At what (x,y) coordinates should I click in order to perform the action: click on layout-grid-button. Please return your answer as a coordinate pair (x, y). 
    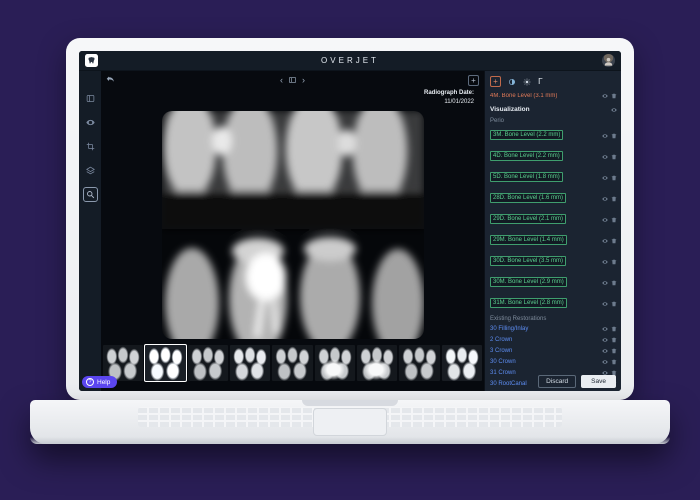
    Looking at the image, I should click on (292, 80).